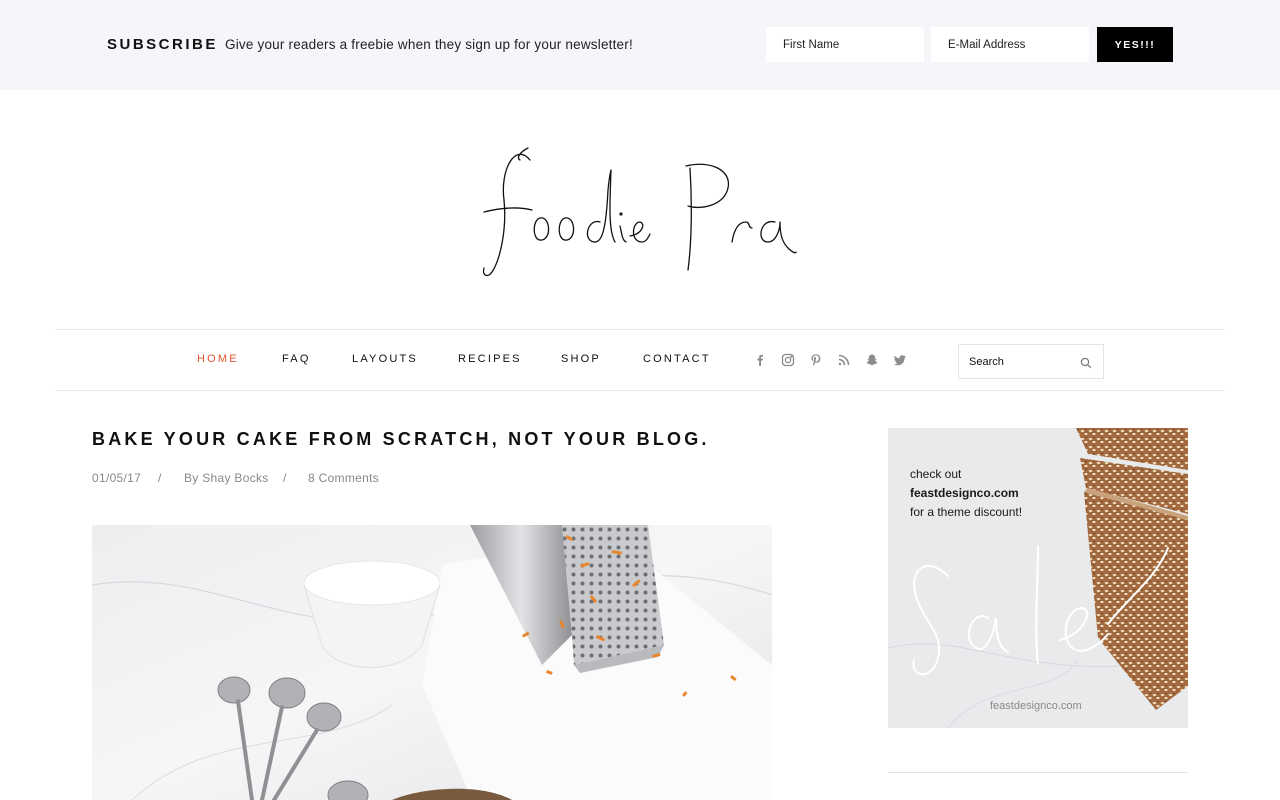 This screenshot has width=1280, height=800. Describe the element at coordinates (677, 359) in the screenshot. I see `nav-item-contact: CONTACT` at that location.